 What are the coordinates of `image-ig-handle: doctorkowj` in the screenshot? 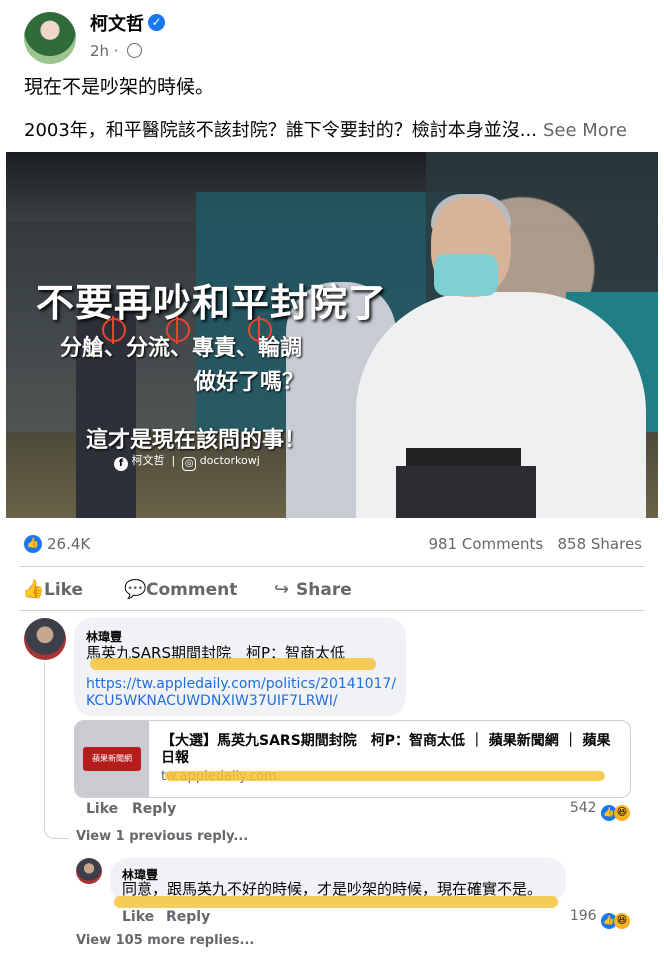 It's located at (229, 460).